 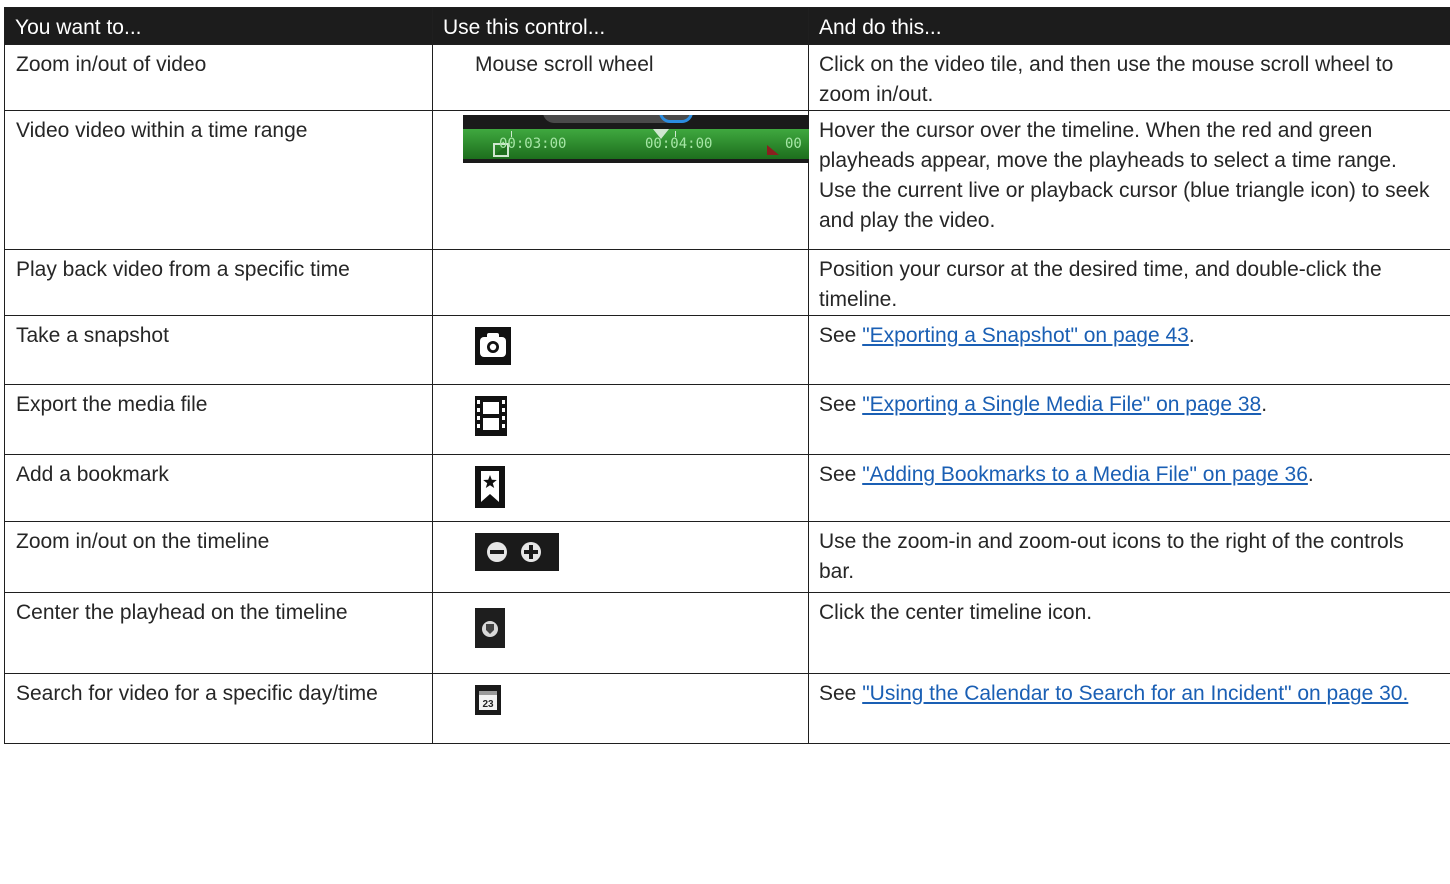 I want to click on want-cell: Search for video for a specific day/time, so click(x=218, y=708).